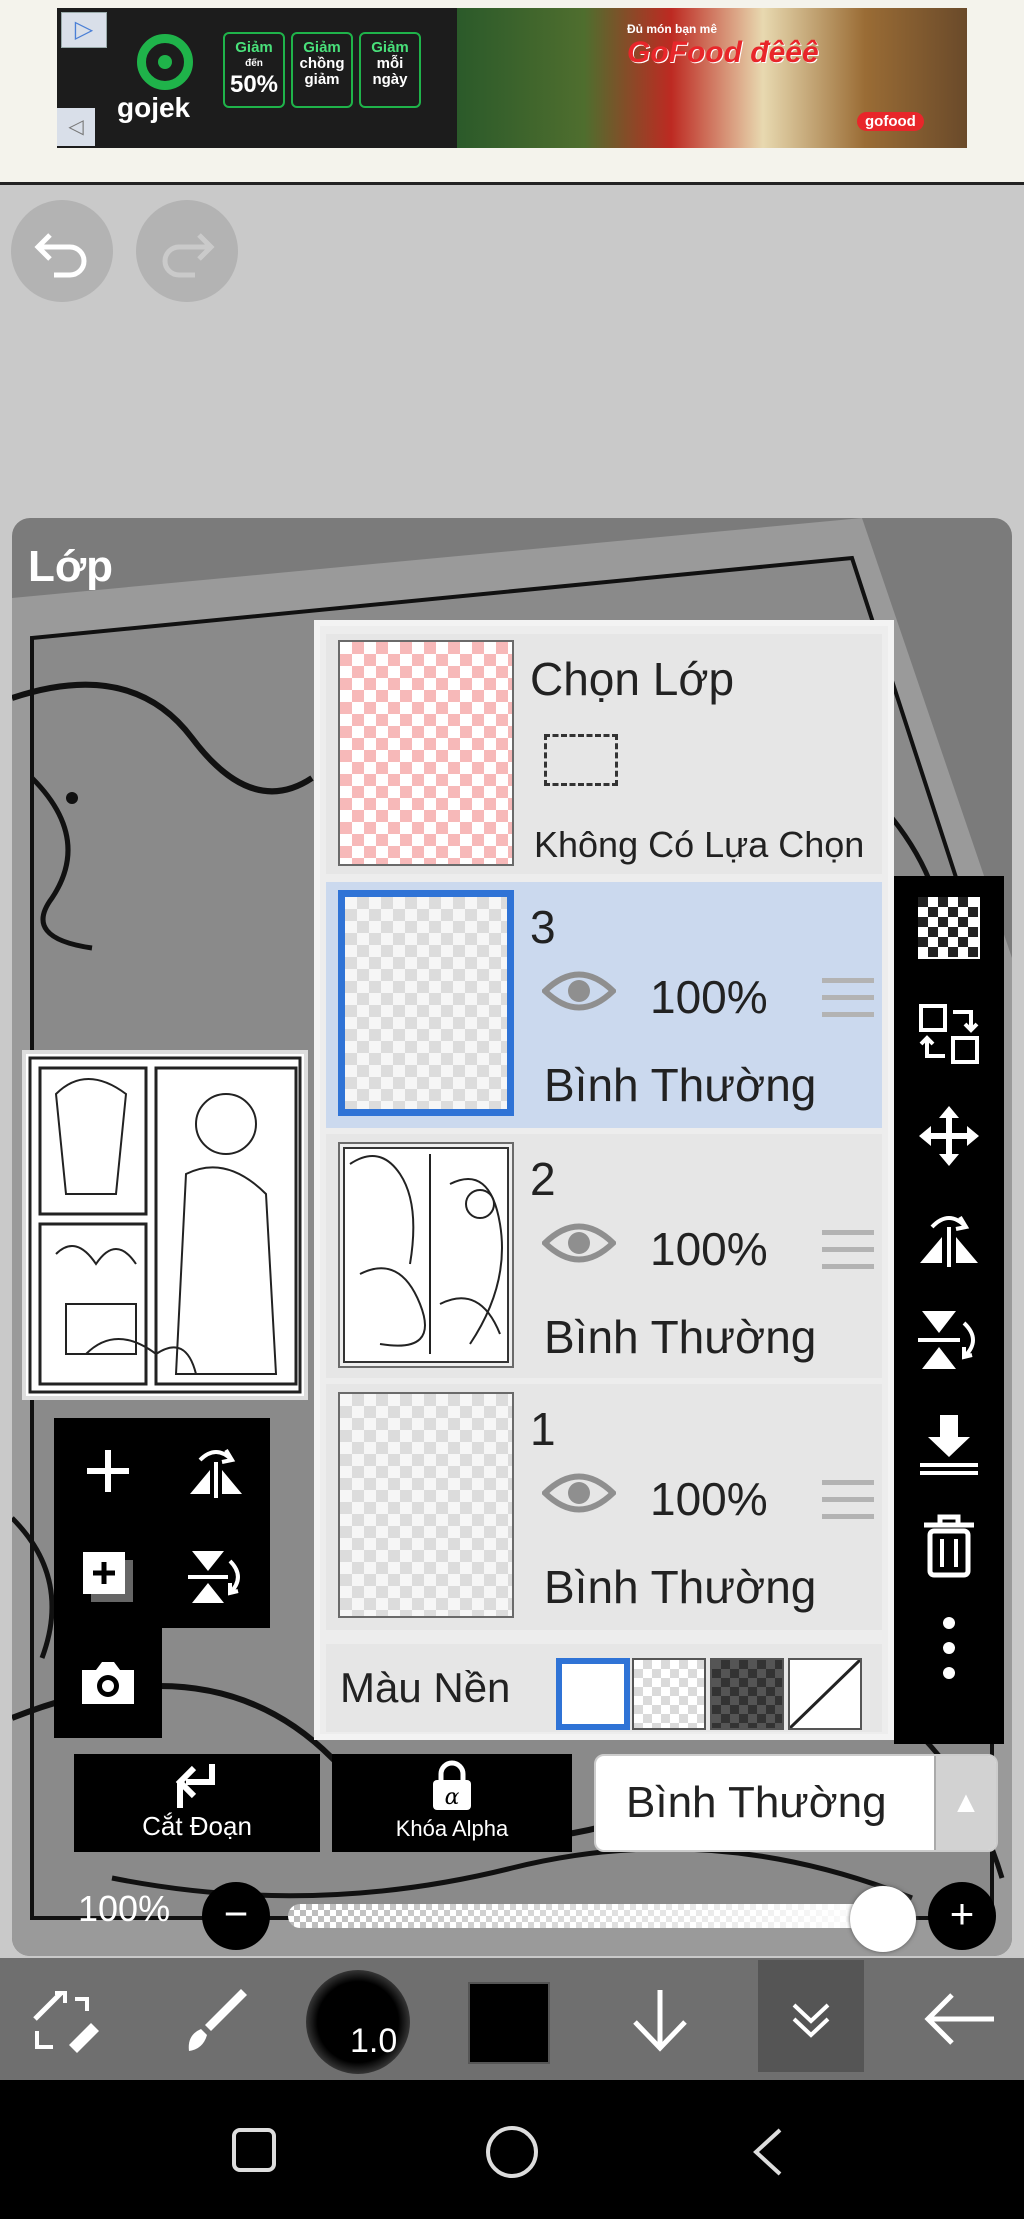  I want to click on ad-info-icon: ▷, so click(84, 30).